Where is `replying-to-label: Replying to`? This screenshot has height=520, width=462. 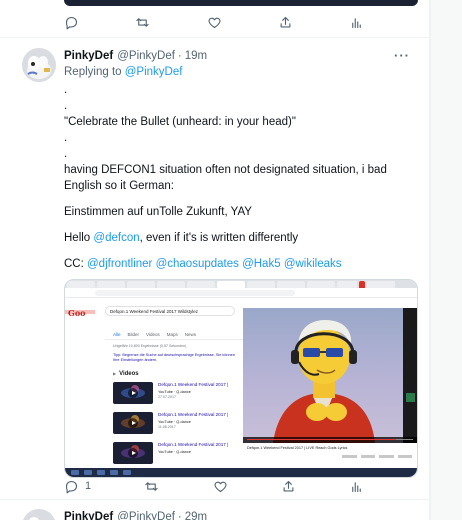
replying-to-label: Replying to is located at coordinates (93, 72).